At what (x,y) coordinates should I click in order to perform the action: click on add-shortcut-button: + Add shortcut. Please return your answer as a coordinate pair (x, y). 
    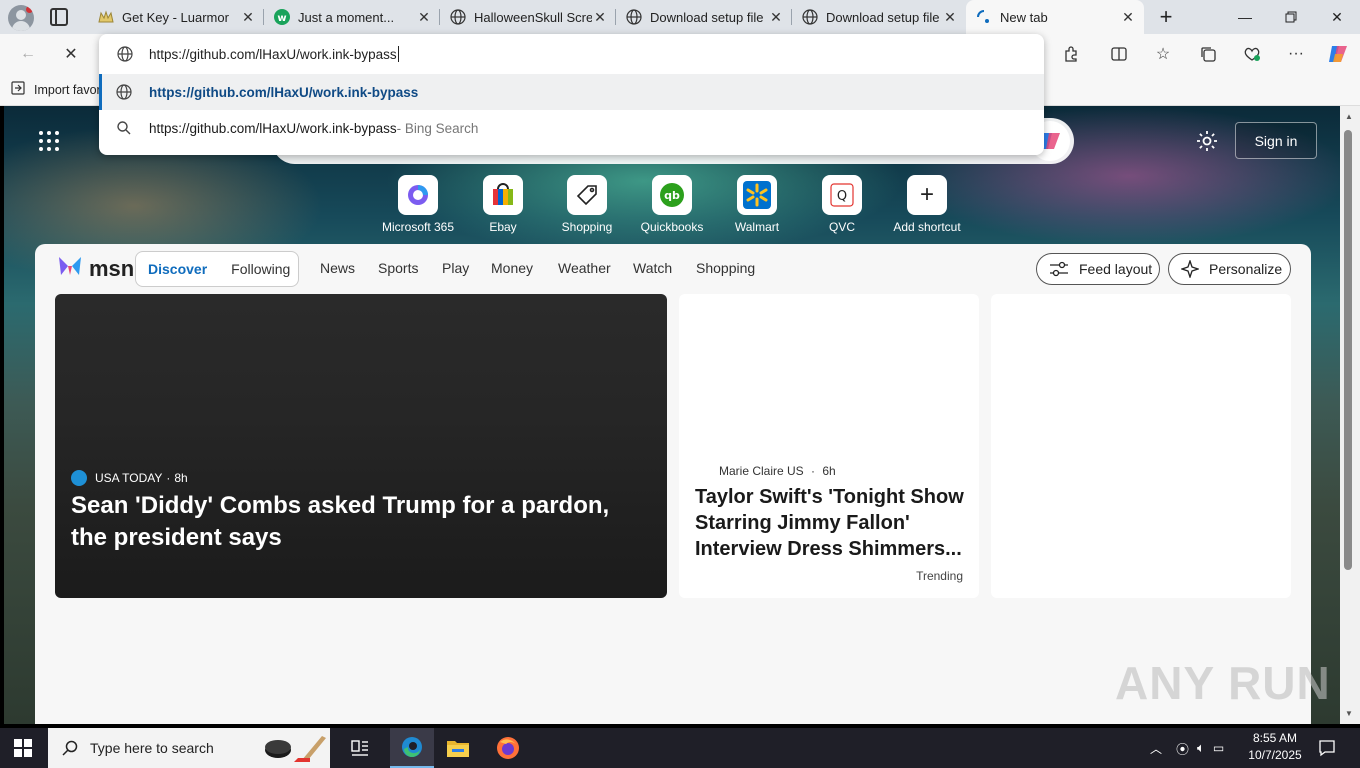
    Looking at the image, I should click on (927, 204).